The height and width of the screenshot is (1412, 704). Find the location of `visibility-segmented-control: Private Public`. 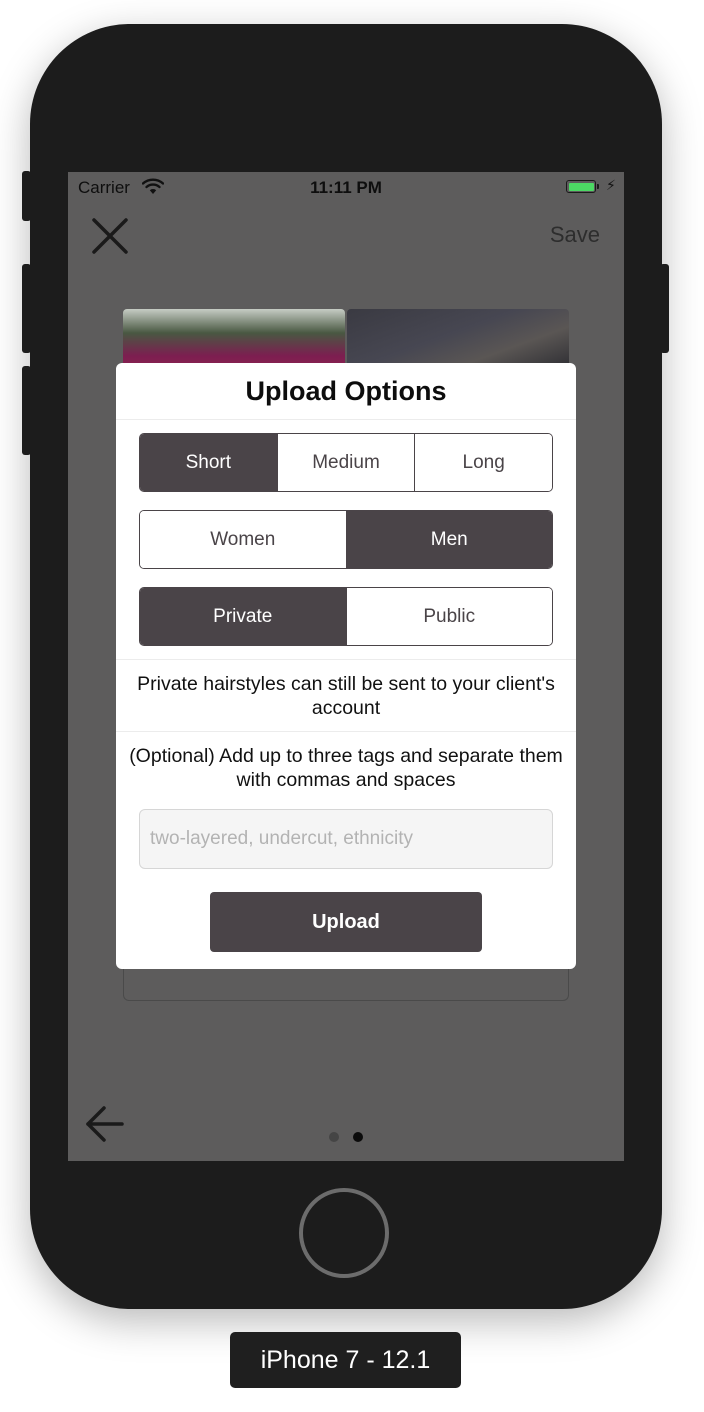

visibility-segmented-control: Private Public is located at coordinates (346, 616).